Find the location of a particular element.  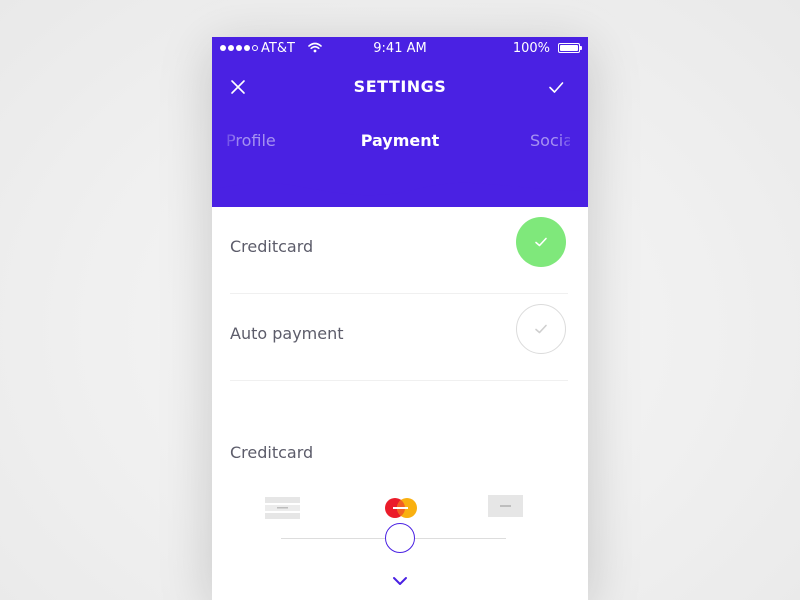

confirm-button is located at coordinates (556, 87).